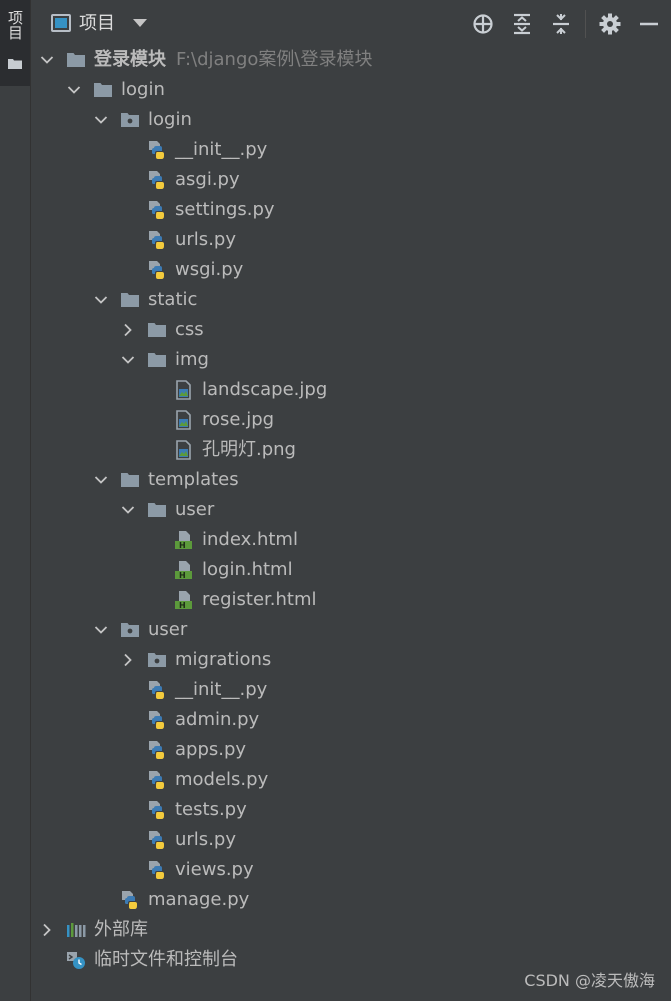 Image resolution: width=671 pixels, height=1001 pixels. Describe the element at coordinates (15, 500) in the screenshot. I see `left-tool-strip: 项目` at that location.